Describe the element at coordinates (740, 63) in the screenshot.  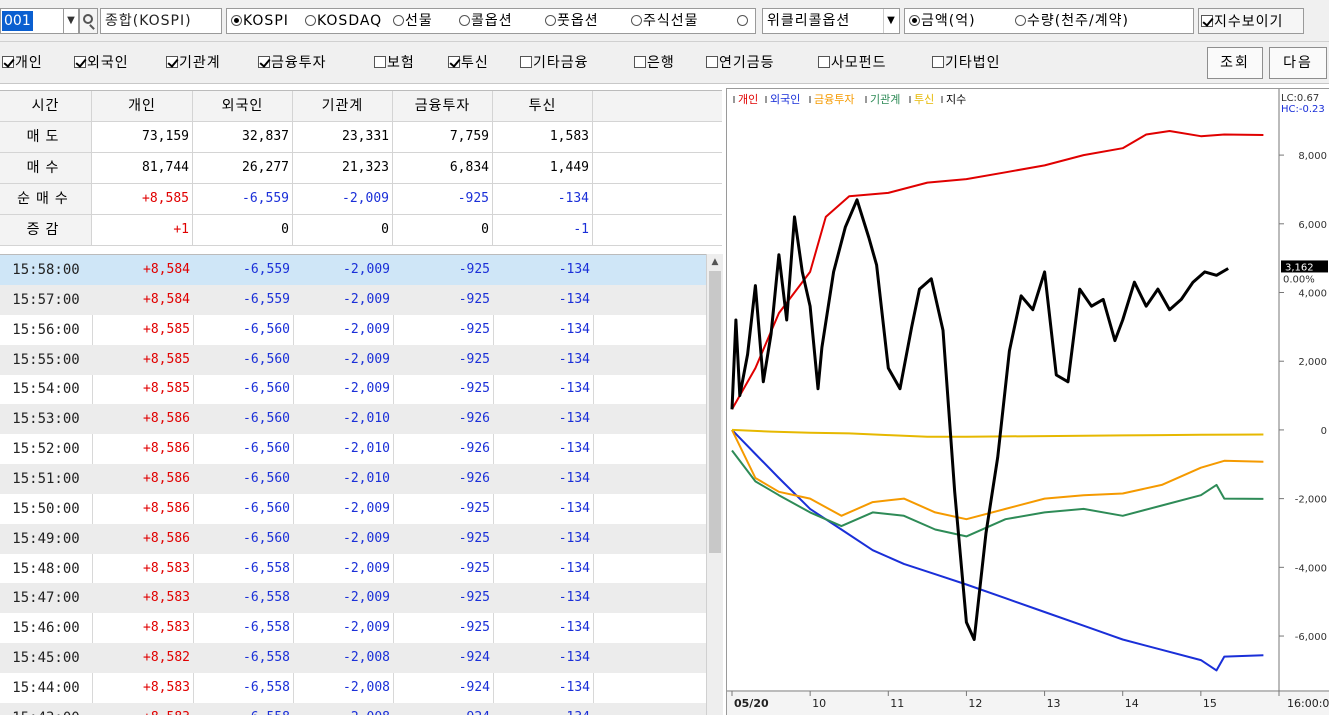
I see `filter-pension: 연기금등` at that location.